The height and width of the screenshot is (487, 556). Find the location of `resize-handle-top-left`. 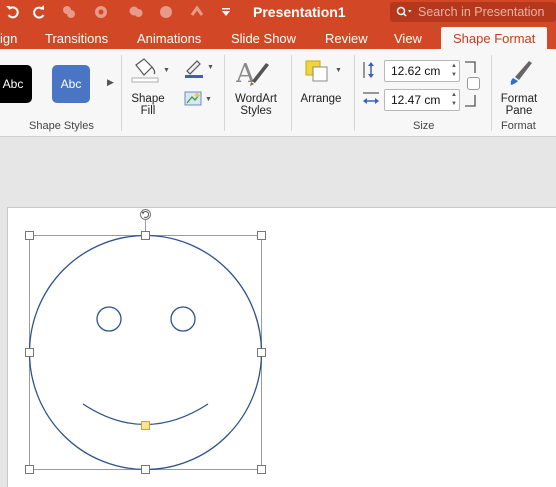

resize-handle-top-left is located at coordinates (29, 235).